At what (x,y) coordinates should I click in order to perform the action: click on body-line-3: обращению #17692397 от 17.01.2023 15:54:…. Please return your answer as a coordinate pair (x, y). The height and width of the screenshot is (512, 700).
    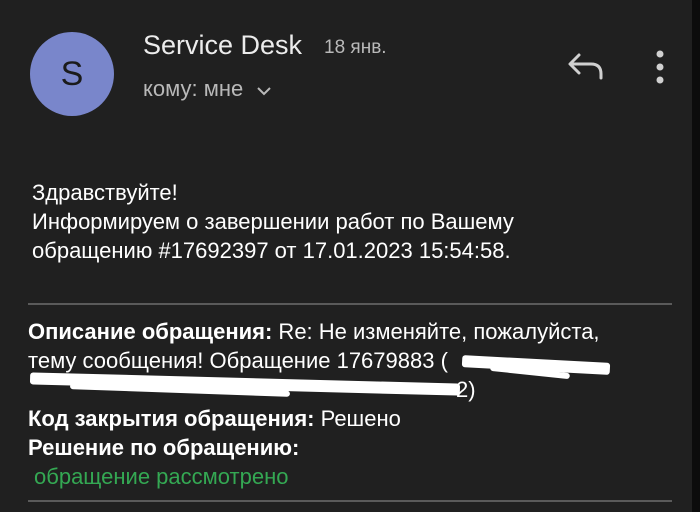
    Looking at the image, I should click on (271, 250).